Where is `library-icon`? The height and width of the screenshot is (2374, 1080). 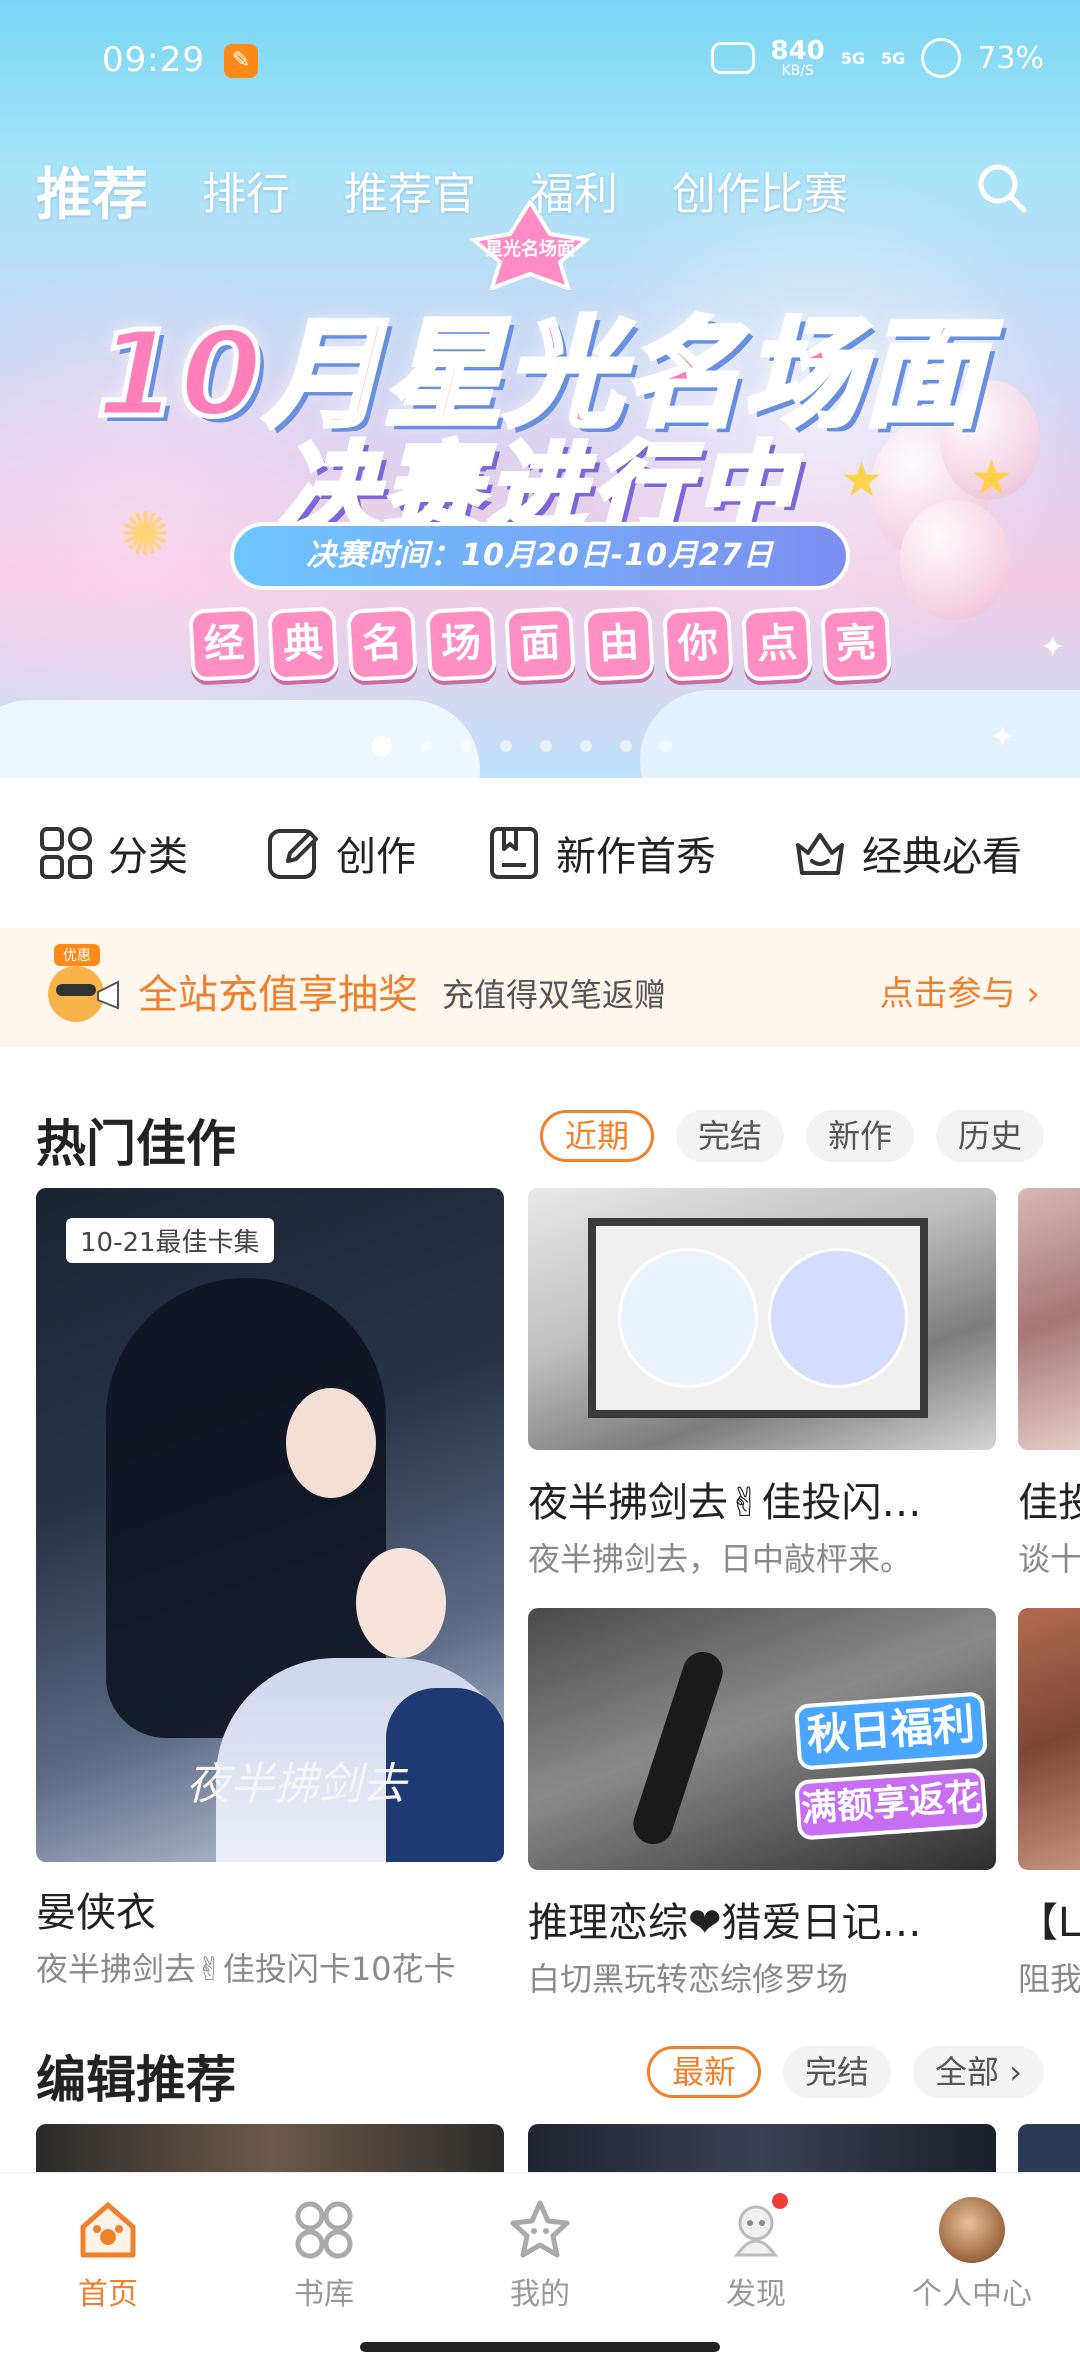
library-icon is located at coordinates (324, 2230).